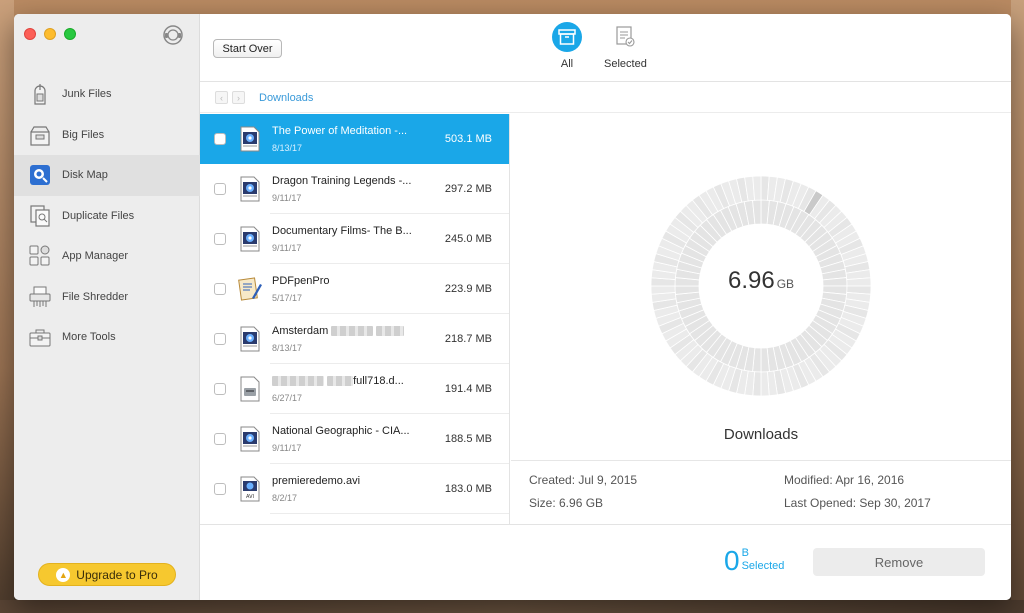 This screenshot has height=613, width=1024. I want to click on window-controls, so click(50, 34).